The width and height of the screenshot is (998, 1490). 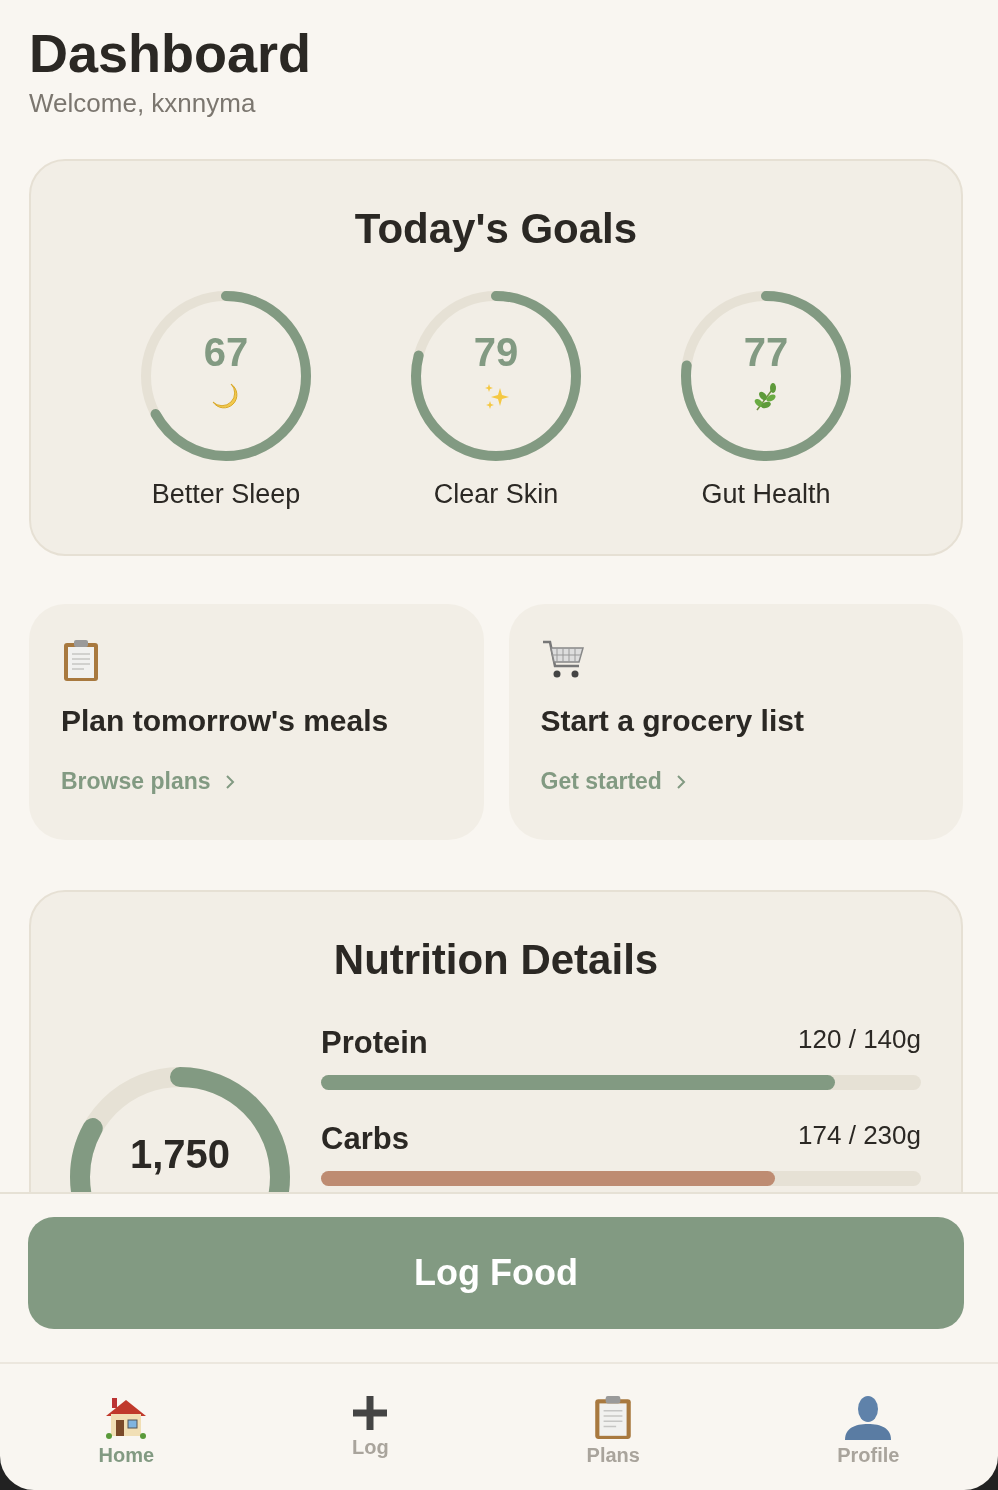 What do you see at coordinates (613, 1430) in the screenshot?
I see `nav-tab: Plans` at bounding box center [613, 1430].